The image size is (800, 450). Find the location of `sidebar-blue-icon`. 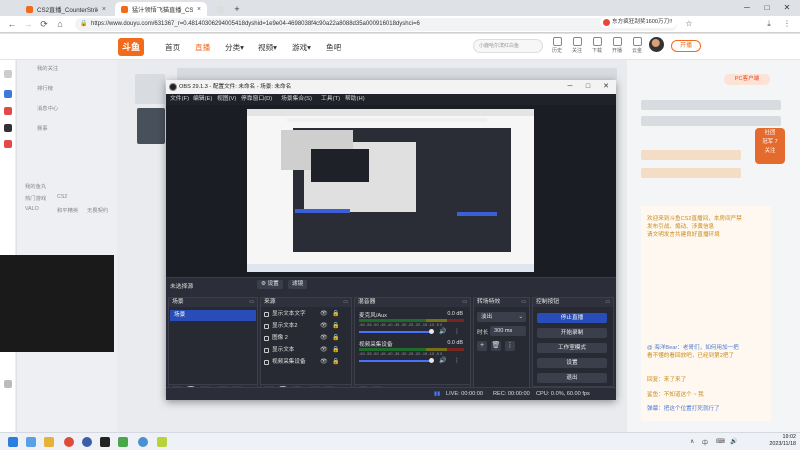

sidebar-blue-icon is located at coordinates (8, 94).